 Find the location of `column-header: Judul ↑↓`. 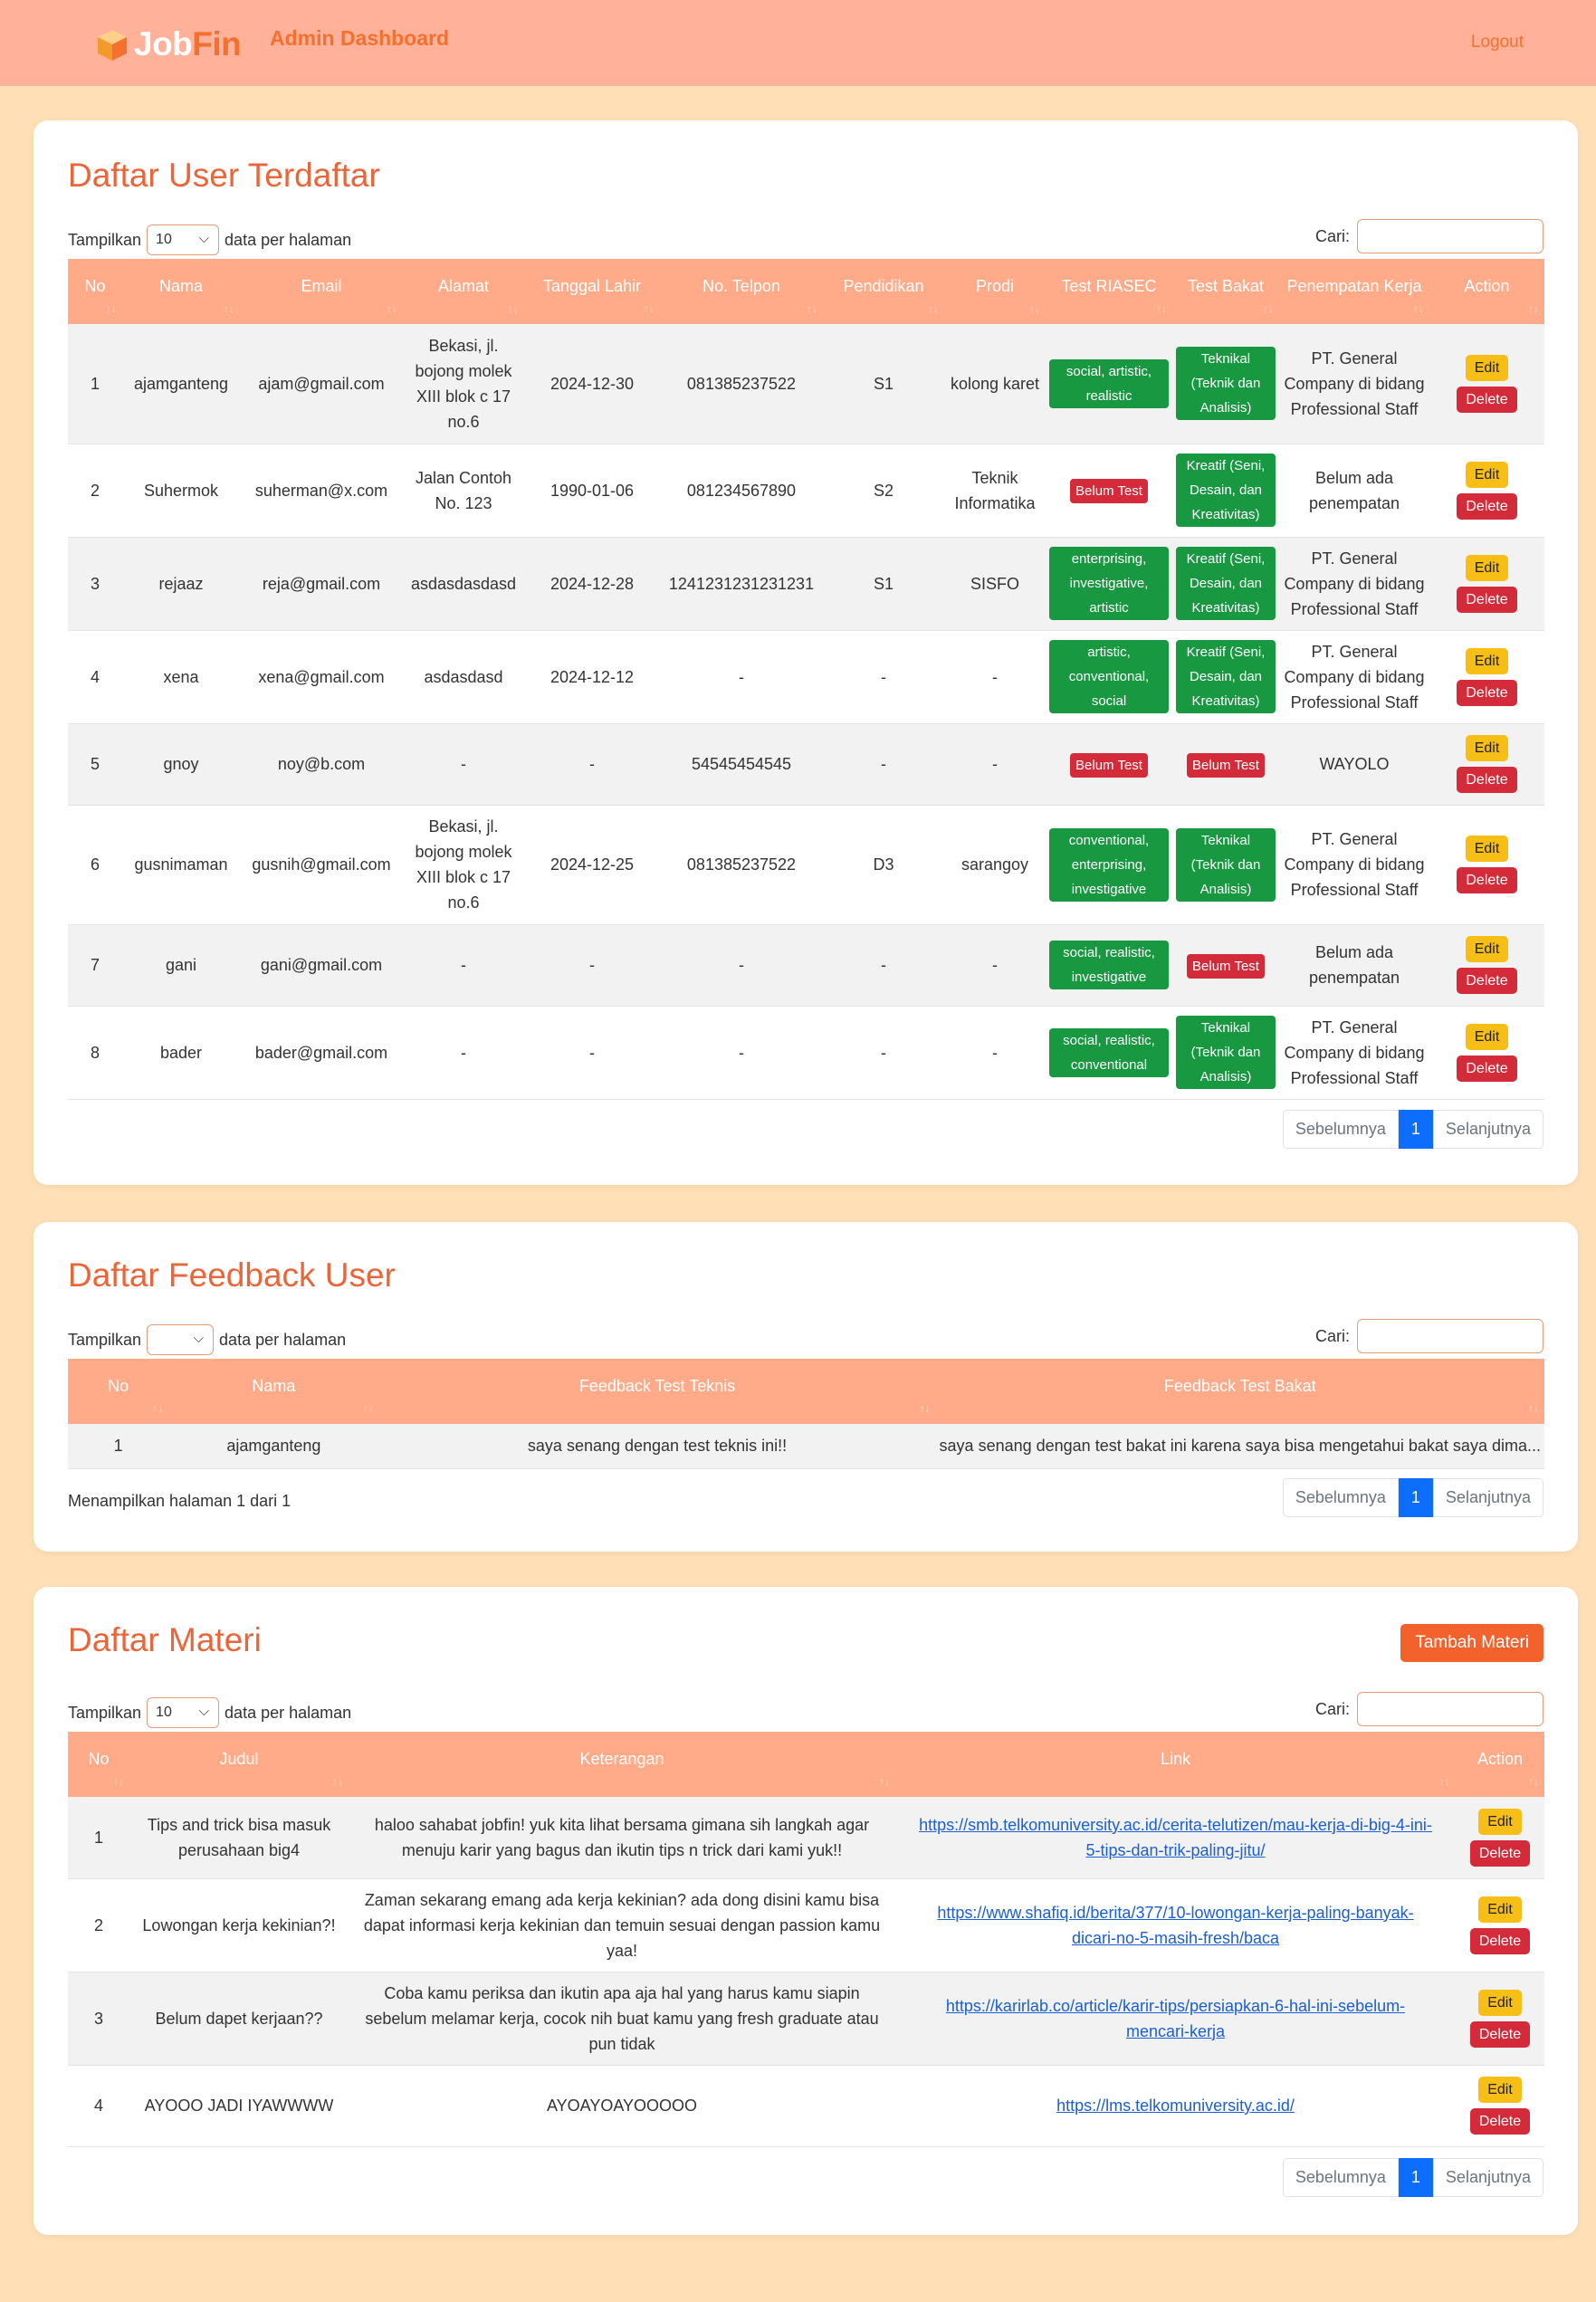

column-header: Judul ↑↓ is located at coordinates (239, 1765).